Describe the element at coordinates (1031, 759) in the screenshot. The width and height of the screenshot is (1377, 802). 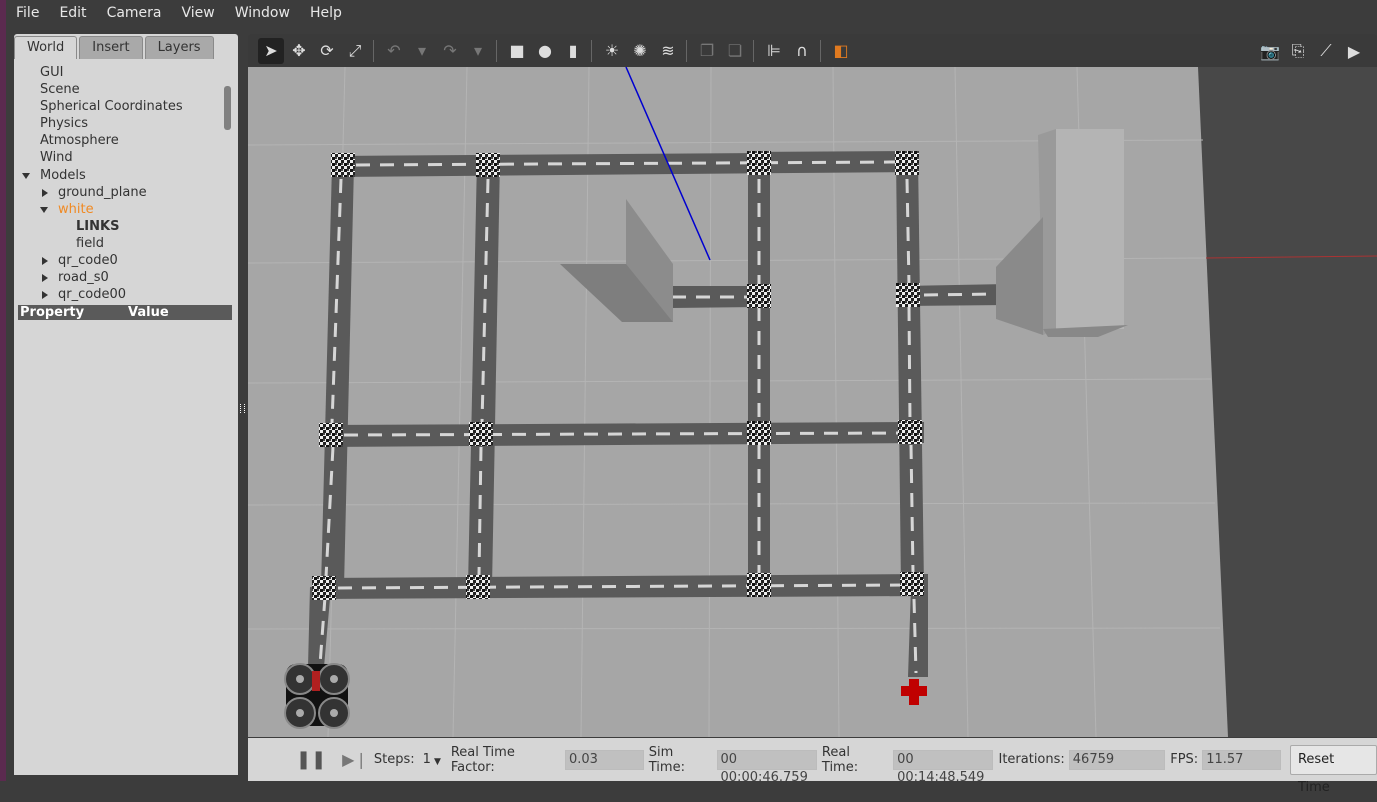
I see `iterations-label: Iterations:` at that location.